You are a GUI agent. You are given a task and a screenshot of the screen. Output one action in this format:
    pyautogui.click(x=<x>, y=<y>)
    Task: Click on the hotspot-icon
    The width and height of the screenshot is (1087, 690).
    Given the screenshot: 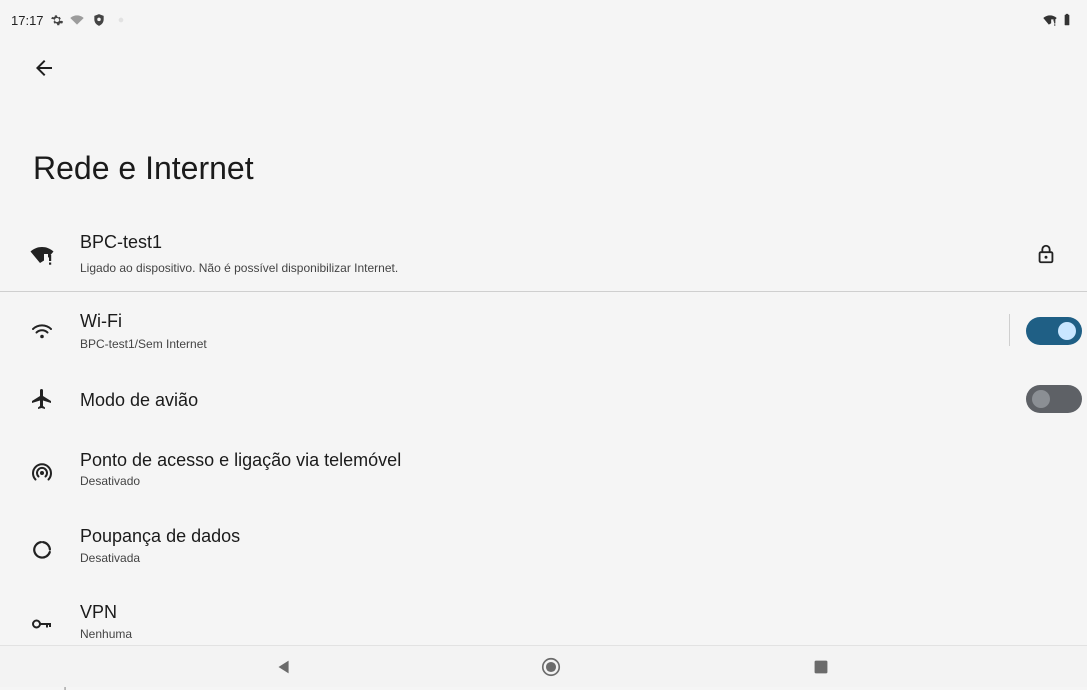 What is the action you would take?
    pyautogui.click(x=42, y=472)
    